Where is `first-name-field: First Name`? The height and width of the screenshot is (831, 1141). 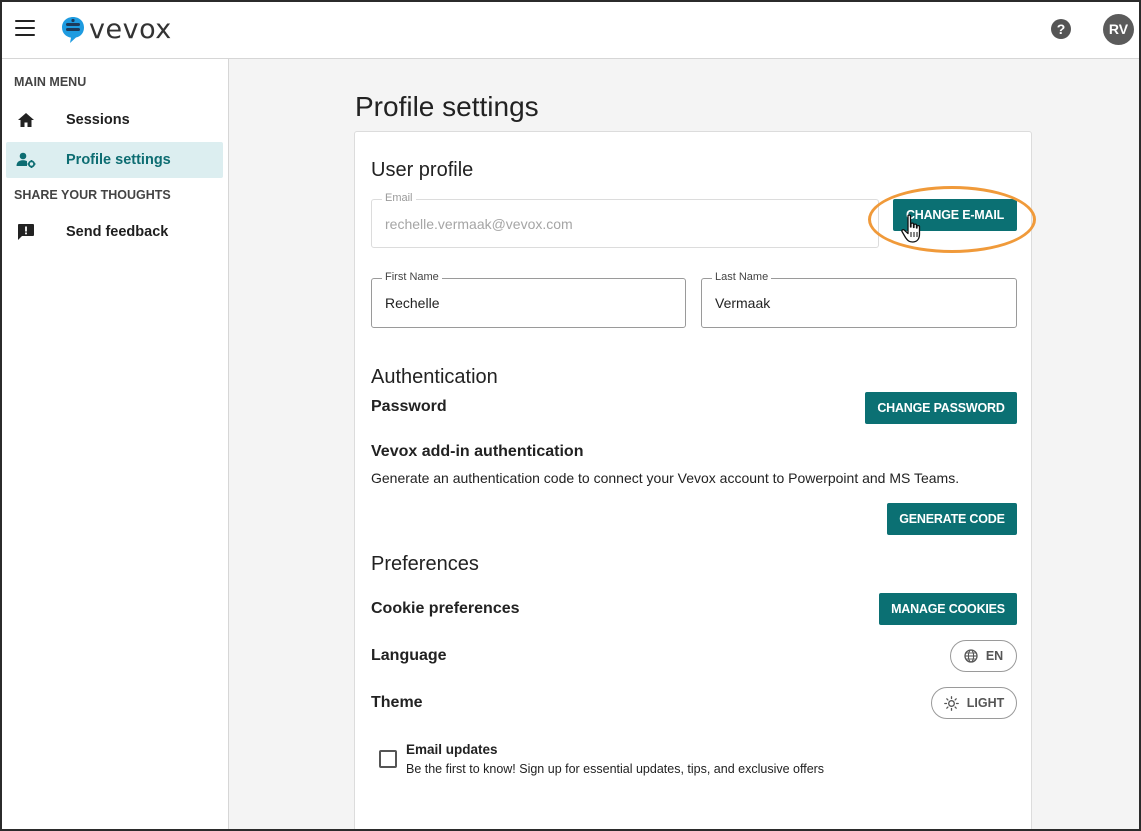 first-name-field: First Name is located at coordinates (528, 299).